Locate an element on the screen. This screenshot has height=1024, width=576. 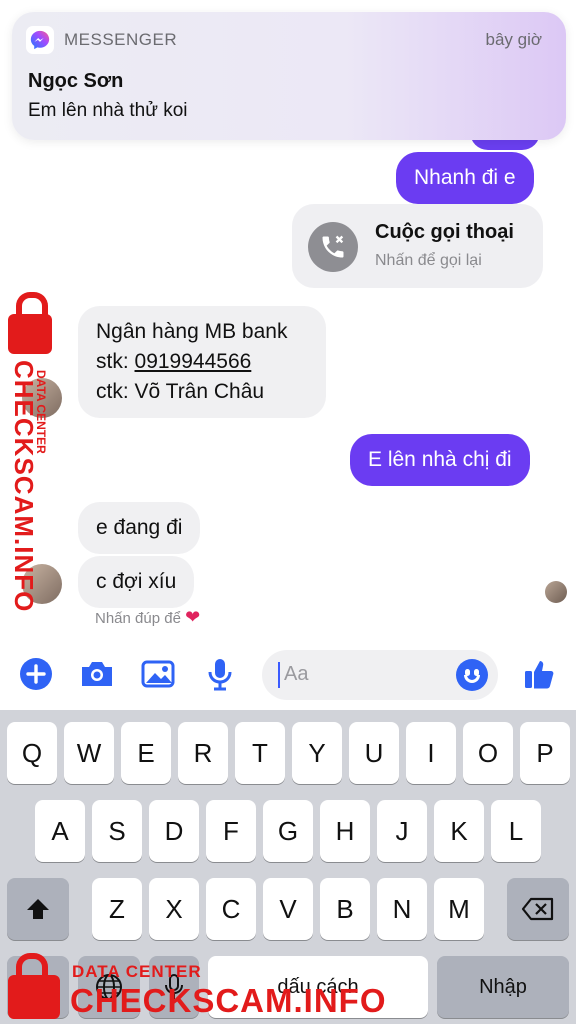
key-k: K is located at coordinates (459, 831).